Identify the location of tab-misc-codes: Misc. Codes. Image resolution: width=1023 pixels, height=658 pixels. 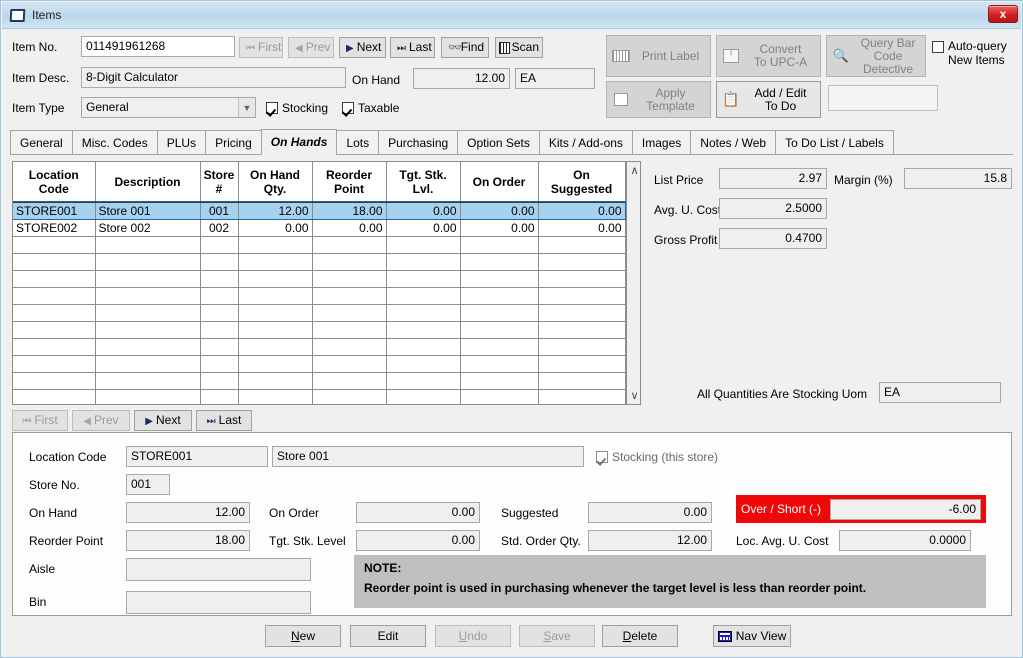
(114, 142).